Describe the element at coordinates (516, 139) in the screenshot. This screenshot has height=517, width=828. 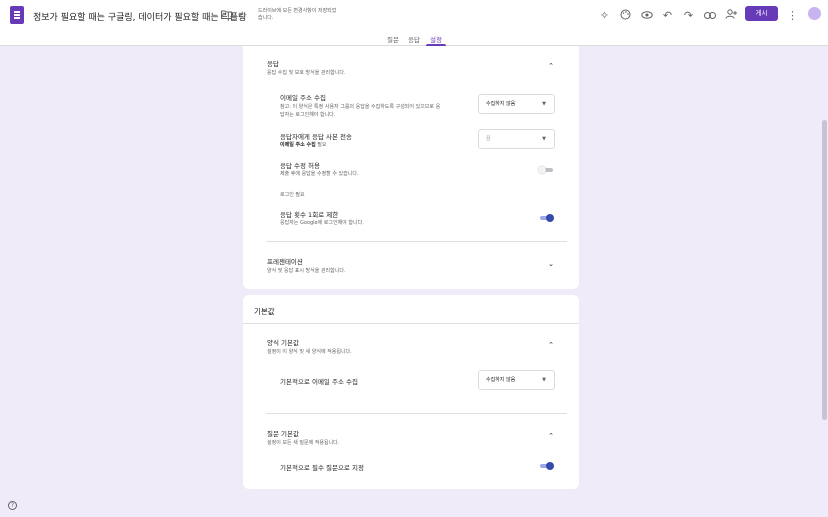
I see `send-copy-select: 끔 ▼` at that location.